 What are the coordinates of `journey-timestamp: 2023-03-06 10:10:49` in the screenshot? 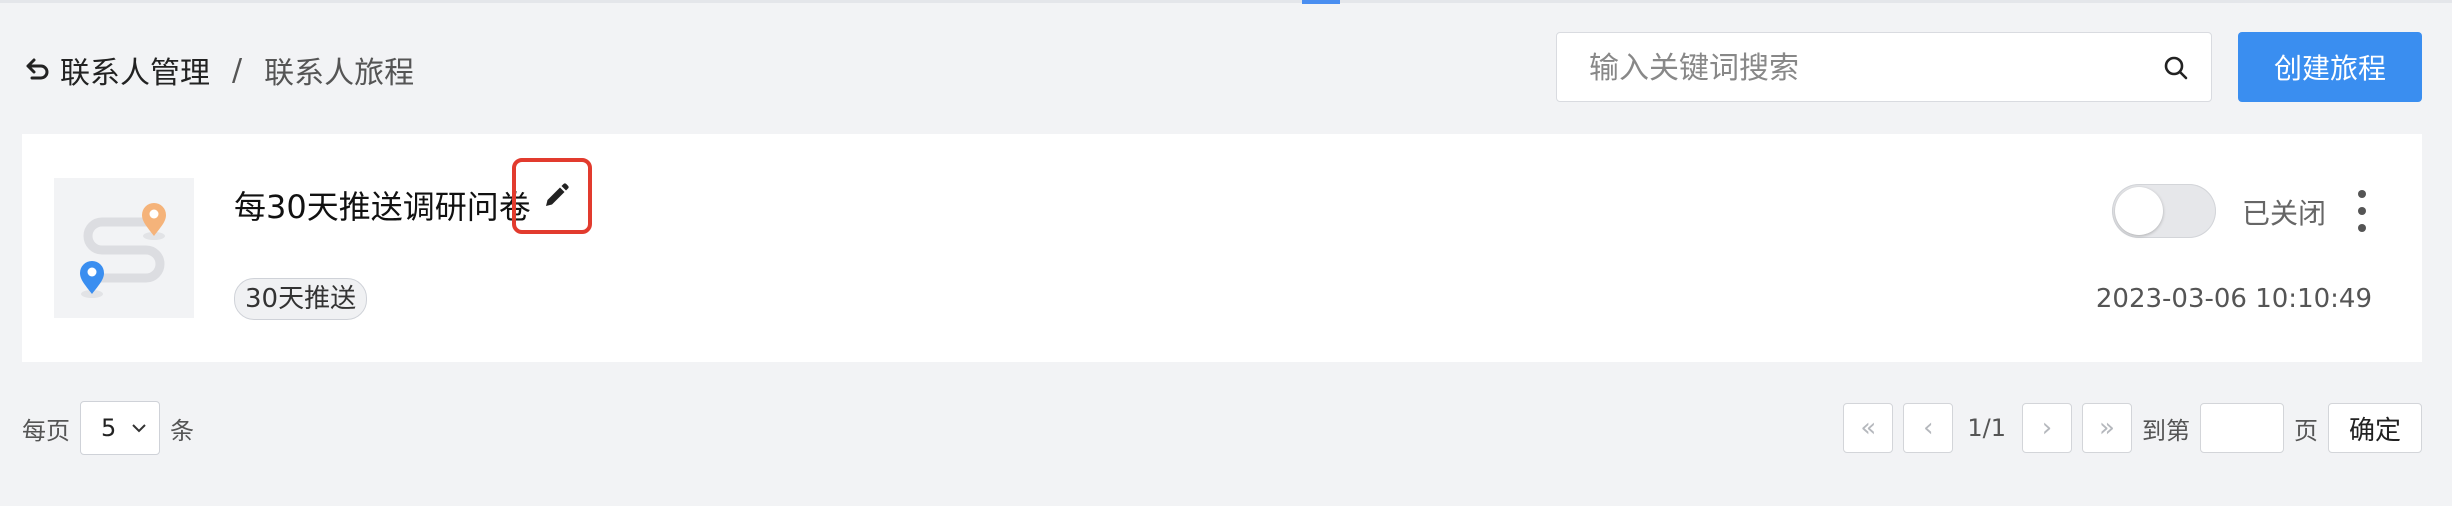 It's located at (2233, 299).